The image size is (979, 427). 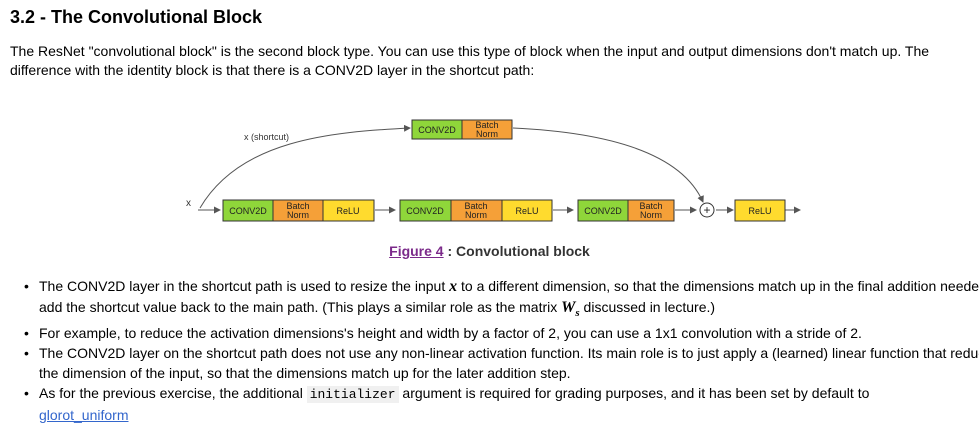 I want to click on conv2d-label-3: CONV2D, so click(x=603, y=211).